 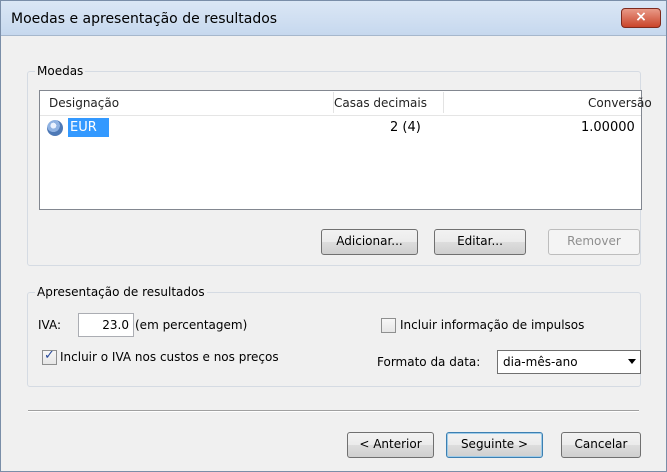 What do you see at coordinates (106, 325) in the screenshot?
I see `iva-input: 23.0` at bounding box center [106, 325].